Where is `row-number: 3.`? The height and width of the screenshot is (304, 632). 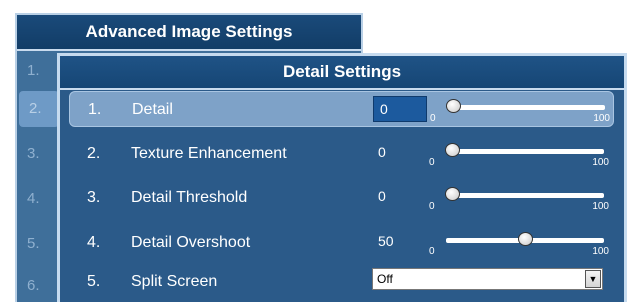
row-number: 3. is located at coordinates (94, 197).